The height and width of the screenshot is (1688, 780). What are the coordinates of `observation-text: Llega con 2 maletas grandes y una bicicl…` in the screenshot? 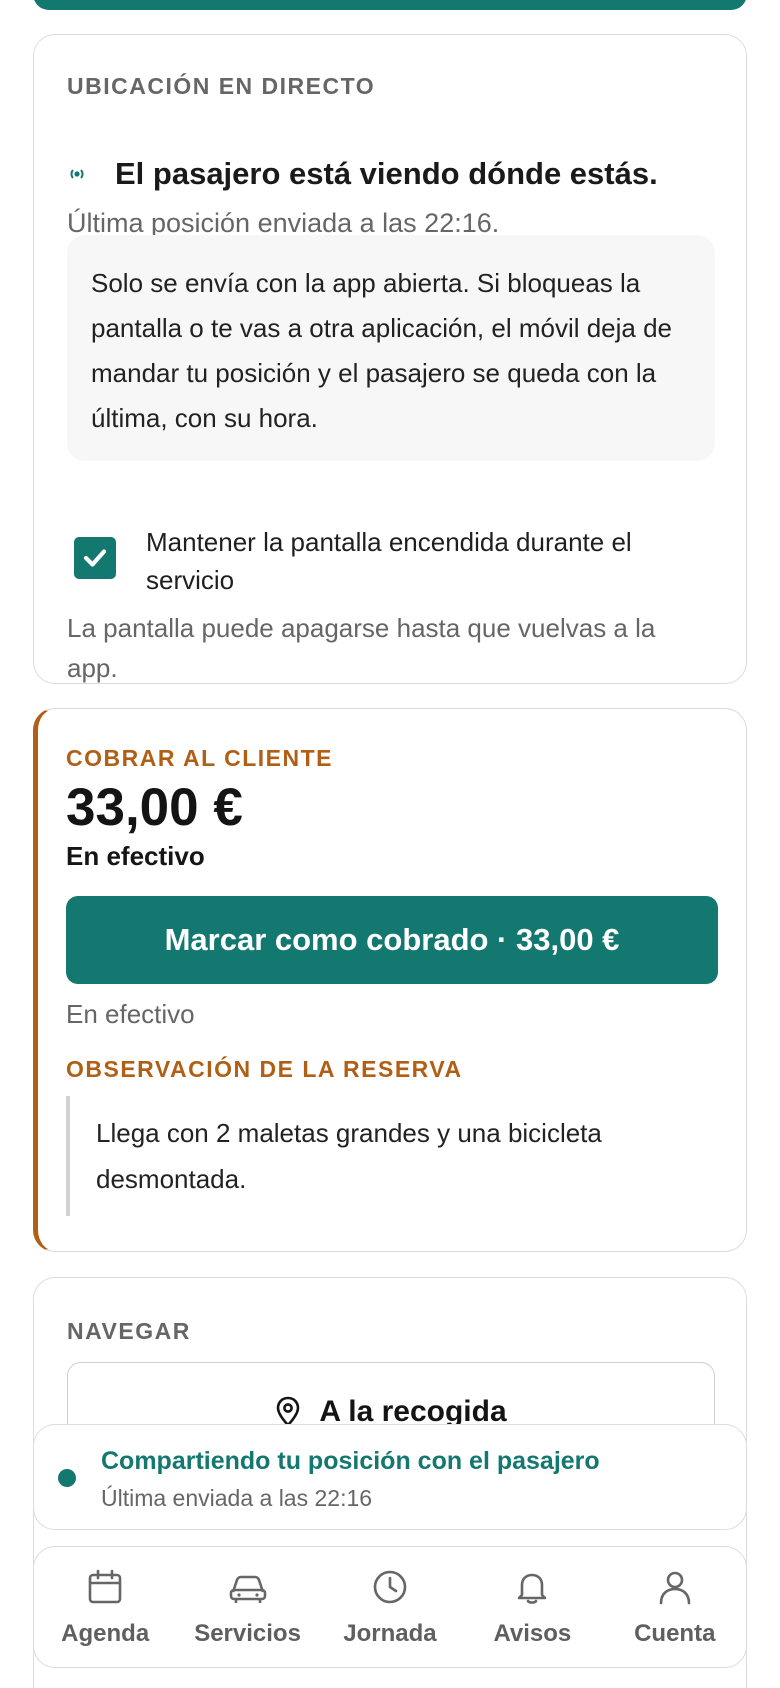 It's located at (376, 1156).